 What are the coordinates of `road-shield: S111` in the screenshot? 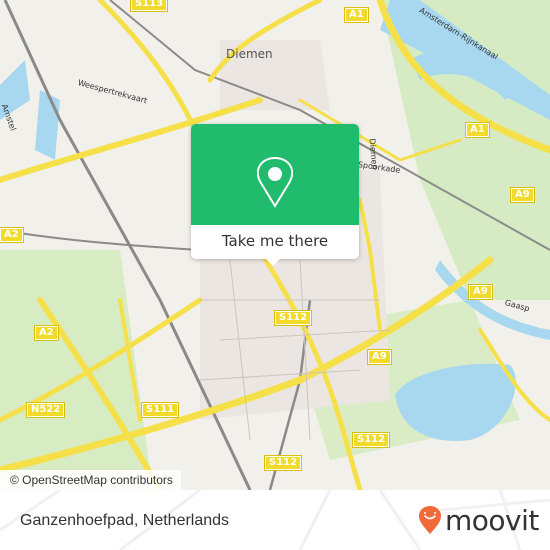 It's located at (160, 410).